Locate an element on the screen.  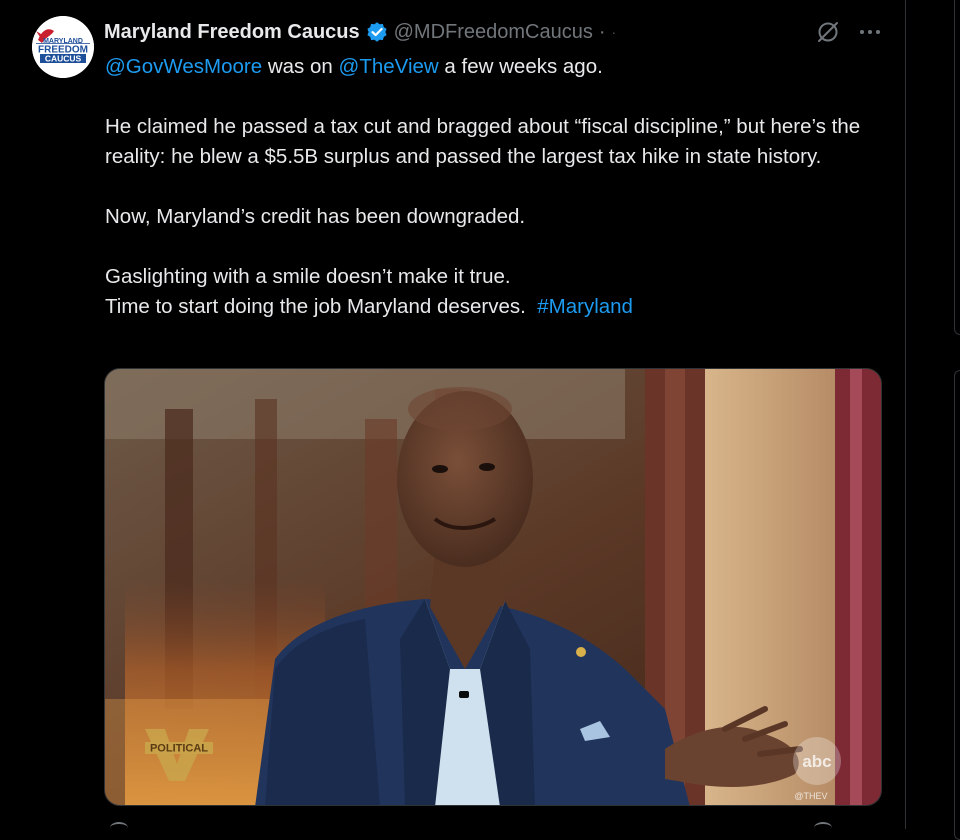
video-watermark: @THEV is located at coordinates (810, 796).